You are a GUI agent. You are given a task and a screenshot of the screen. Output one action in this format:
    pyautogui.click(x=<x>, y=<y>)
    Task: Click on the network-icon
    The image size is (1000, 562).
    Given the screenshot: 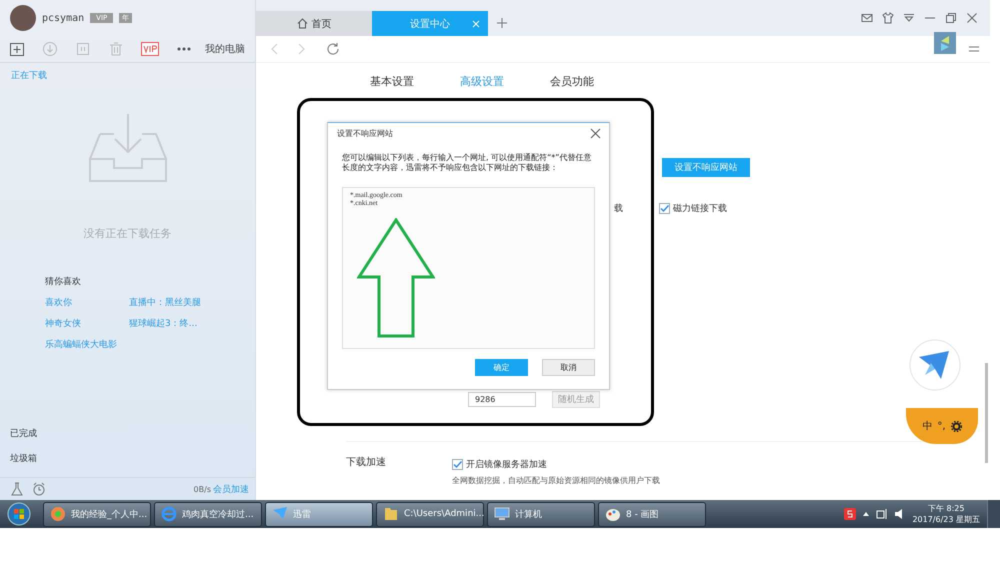 What is the action you would take?
    pyautogui.click(x=882, y=514)
    